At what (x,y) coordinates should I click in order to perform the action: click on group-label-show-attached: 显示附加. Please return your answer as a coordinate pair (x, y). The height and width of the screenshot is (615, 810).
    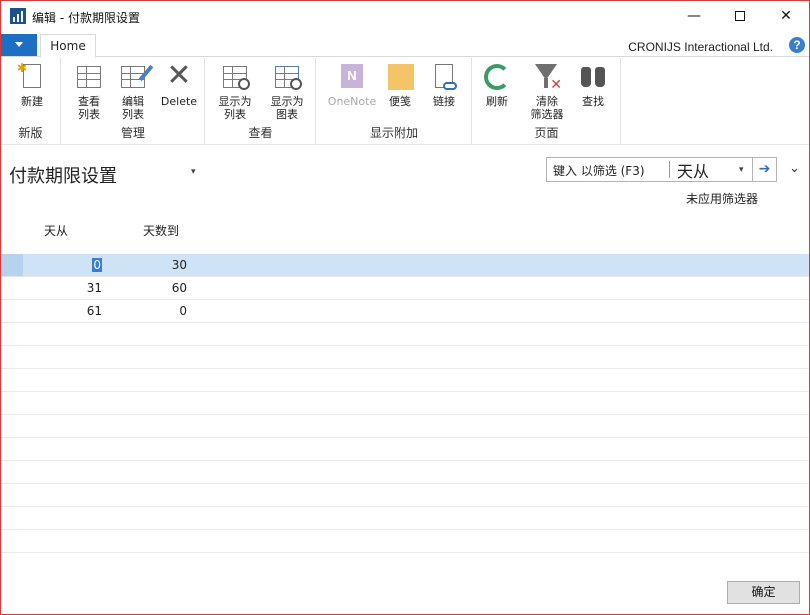
    Looking at the image, I should click on (393, 133).